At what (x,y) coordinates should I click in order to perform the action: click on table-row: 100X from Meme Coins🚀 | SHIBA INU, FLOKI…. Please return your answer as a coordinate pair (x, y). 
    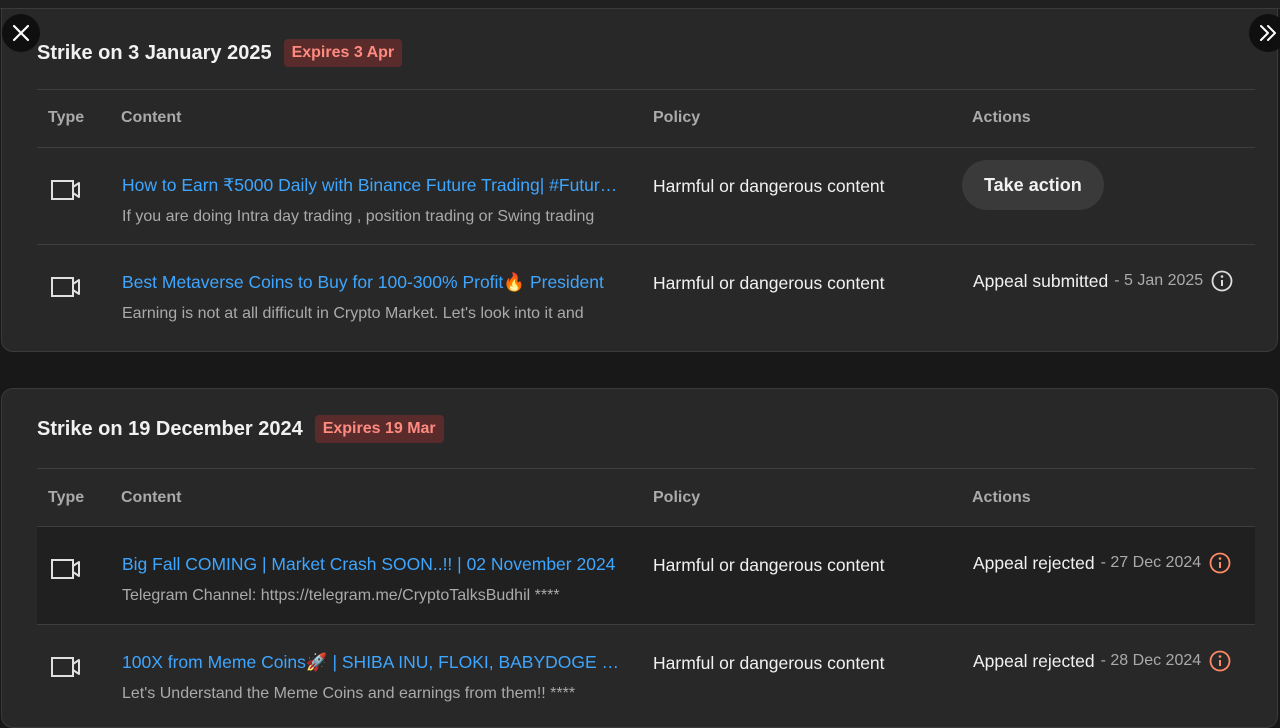
    Looking at the image, I should click on (646, 673).